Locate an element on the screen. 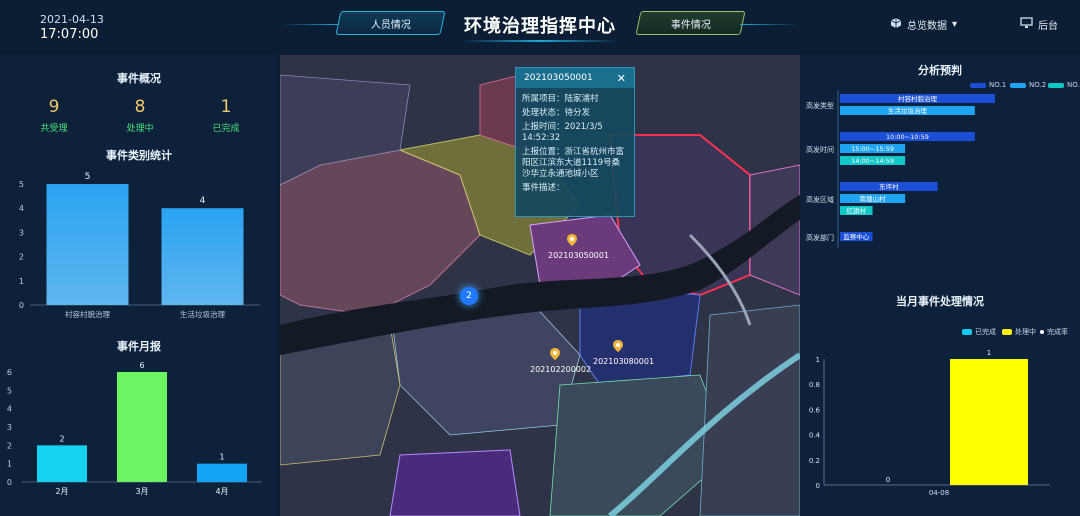 The height and width of the screenshot is (516, 1080). category-chart-title: 事件类别统计 is located at coordinates (139, 155).